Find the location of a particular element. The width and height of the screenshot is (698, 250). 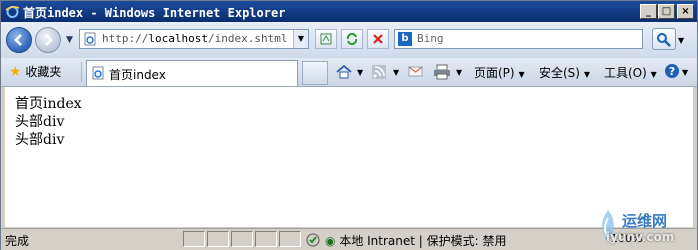

forward-button is located at coordinates (48, 40).